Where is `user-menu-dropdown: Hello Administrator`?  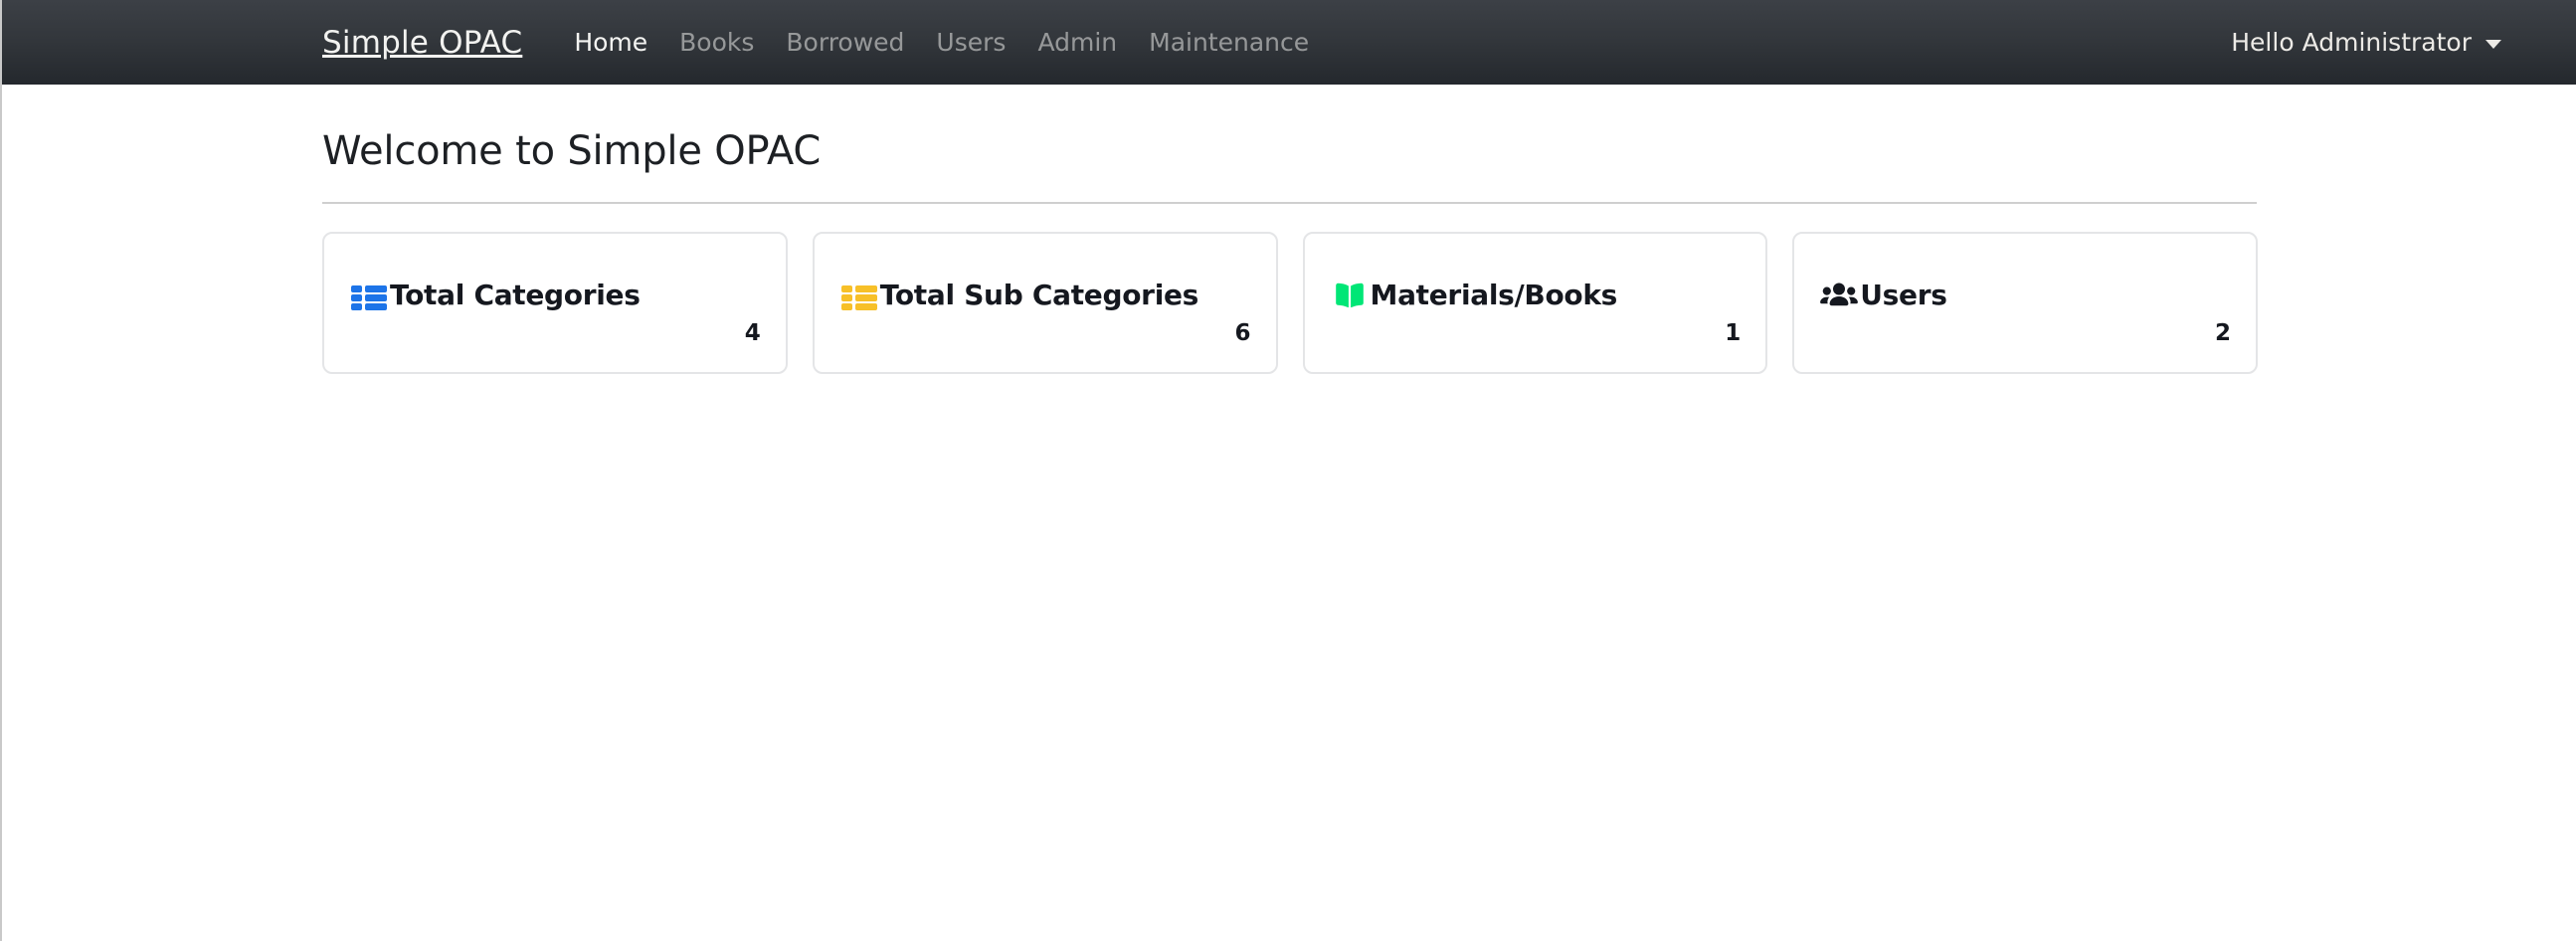
user-menu-dropdown: Hello Administrator is located at coordinates (2366, 42).